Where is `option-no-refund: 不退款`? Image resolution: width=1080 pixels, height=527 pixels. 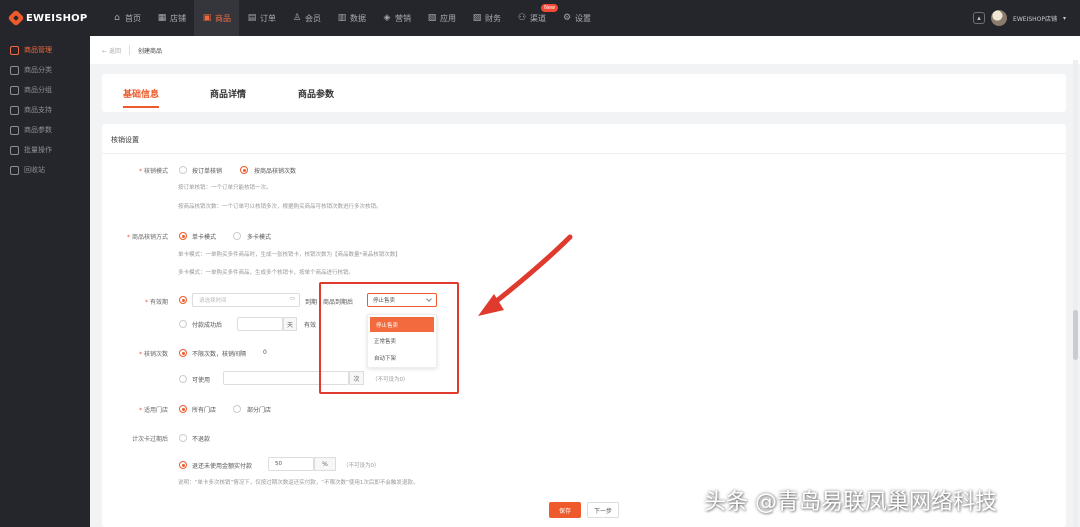
option-no-refund: 不退款 is located at coordinates (201, 438).